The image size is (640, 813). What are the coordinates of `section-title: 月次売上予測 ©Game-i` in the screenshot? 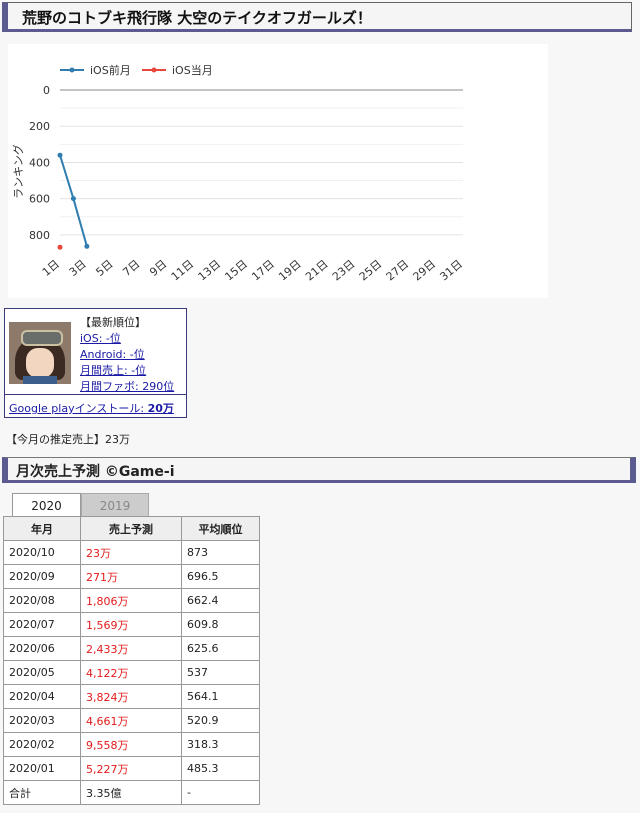 It's located at (95, 472).